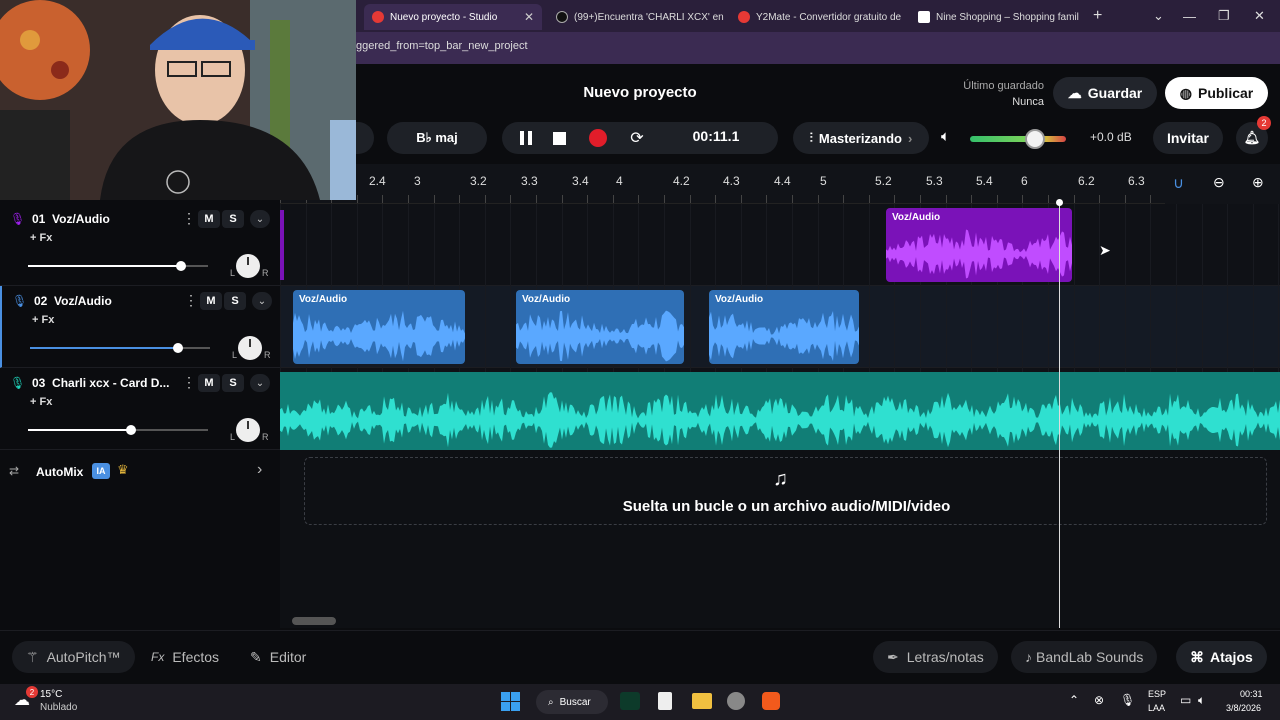  Describe the element at coordinates (997, 17) in the screenshot. I see `tab-nine-shopping: Nine Shopping – Shopping famil` at that location.